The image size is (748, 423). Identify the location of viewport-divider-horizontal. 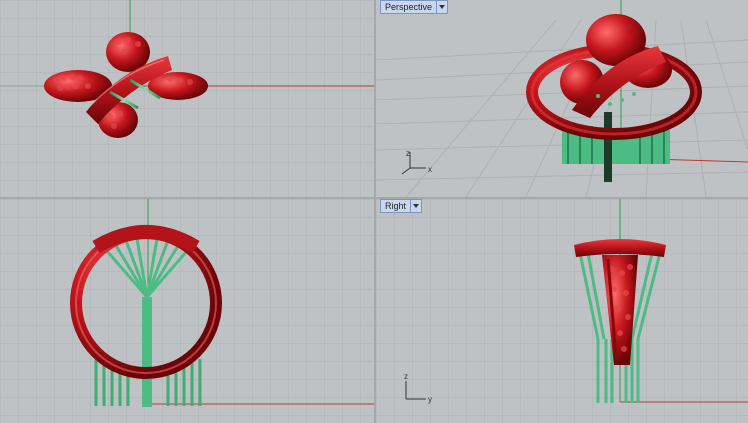
(374, 198).